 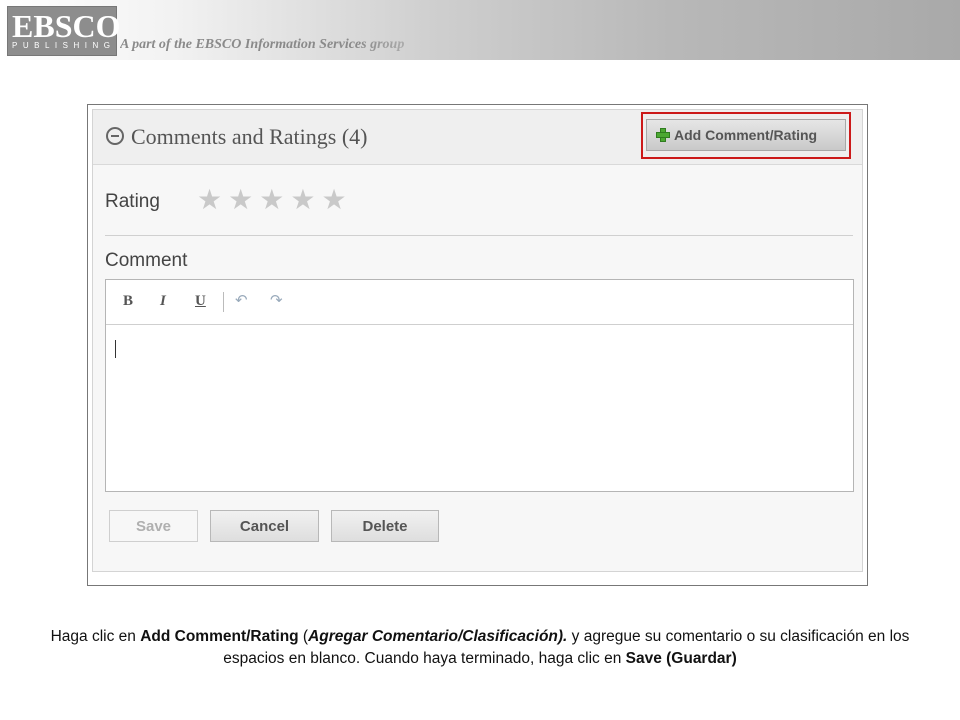 I want to click on panel-title: Comments and Ratings (4), so click(x=249, y=136).